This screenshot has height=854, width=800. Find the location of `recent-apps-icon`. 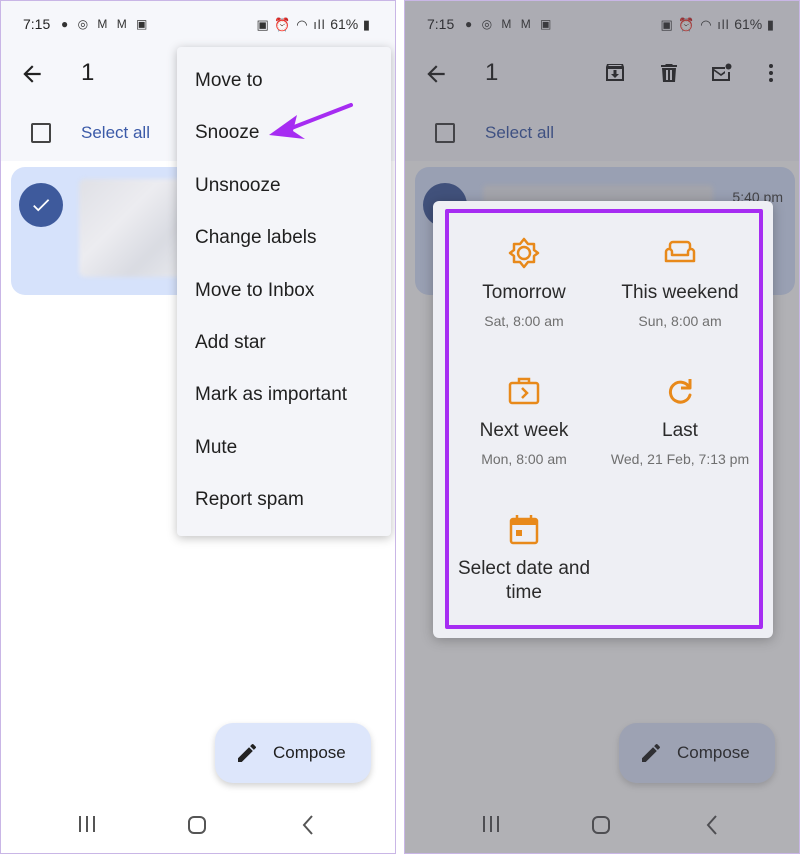

recent-apps-icon is located at coordinates (87, 824).